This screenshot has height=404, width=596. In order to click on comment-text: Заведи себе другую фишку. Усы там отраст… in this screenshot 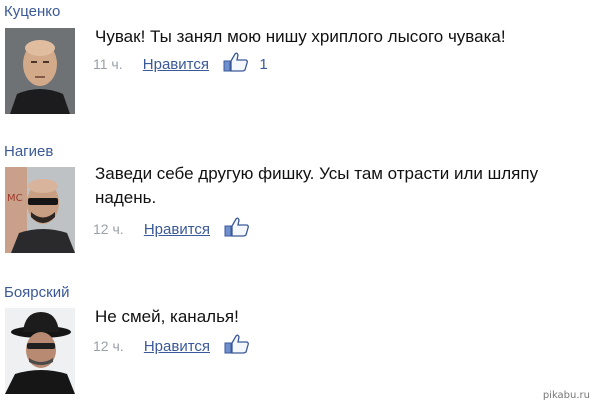, I will do `click(317, 185)`.